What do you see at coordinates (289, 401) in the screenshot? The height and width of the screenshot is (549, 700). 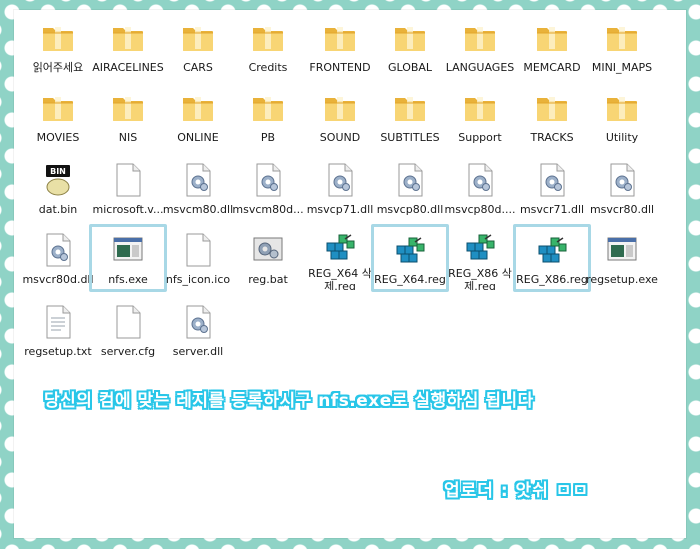 I see `instruction-text: 당신의 컴에 맞는 레지를 등록하시구 nfs.exe로 실행하심 됩니다` at bounding box center [289, 401].